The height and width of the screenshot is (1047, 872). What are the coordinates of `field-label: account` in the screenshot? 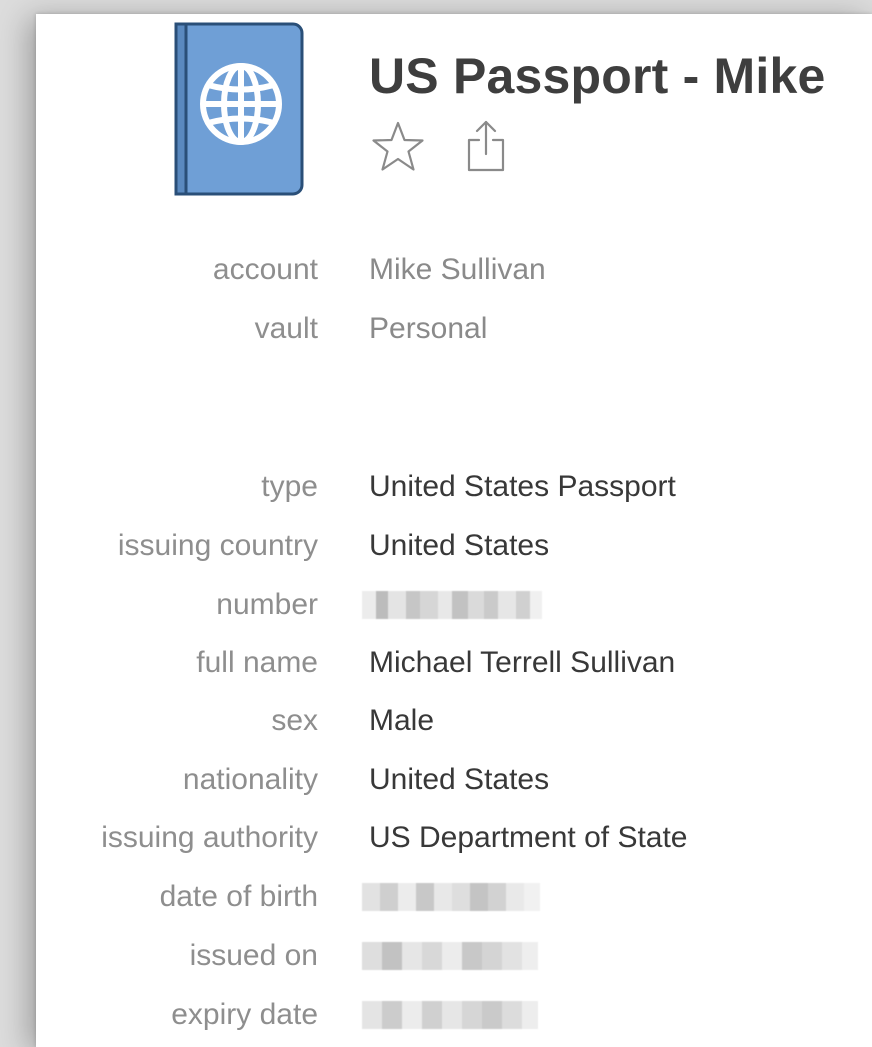 It's located at (265, 269).